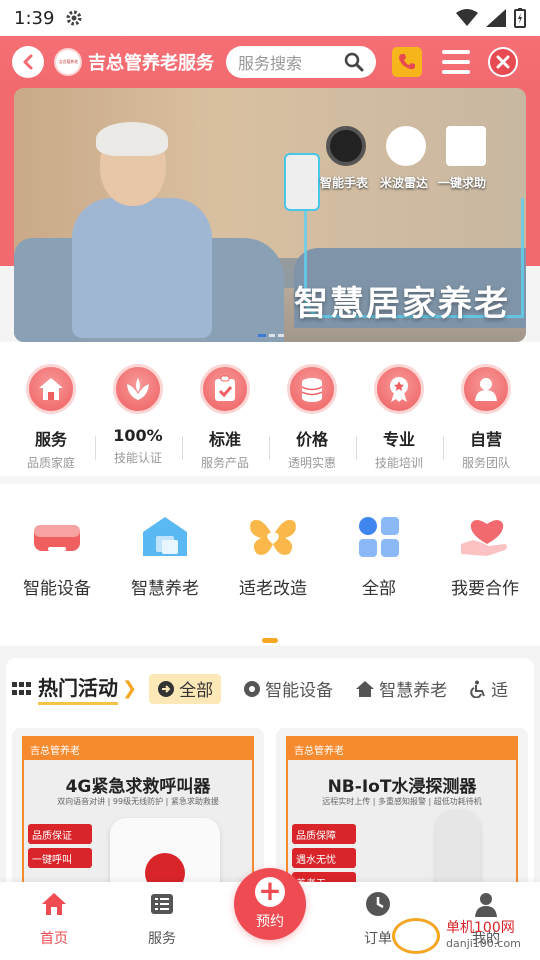 The height and width of the screenshot is (960, 540). I want to click on feature-subtitle: 服务团队, so click(485, 463).